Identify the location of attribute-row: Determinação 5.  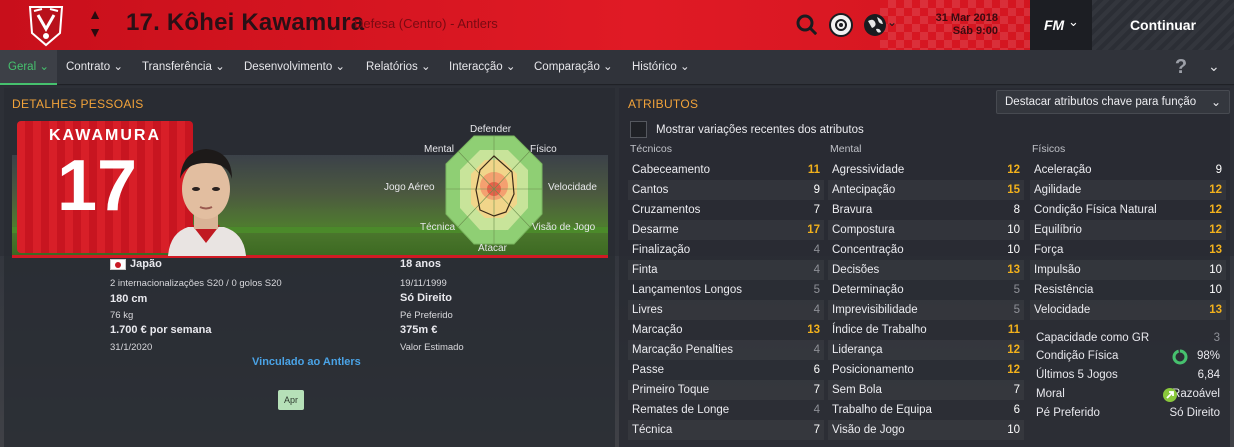
(926, 290).